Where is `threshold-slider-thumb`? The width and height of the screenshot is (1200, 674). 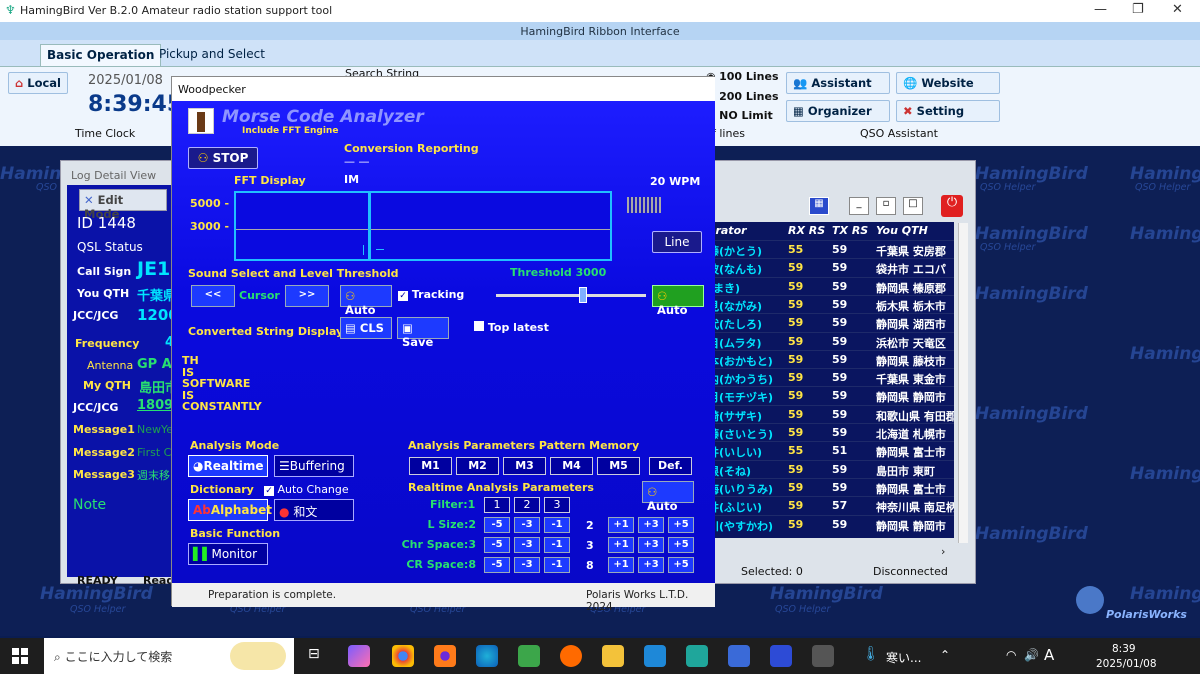
threshold-slider-thumb is located at coordinates (583, 295).